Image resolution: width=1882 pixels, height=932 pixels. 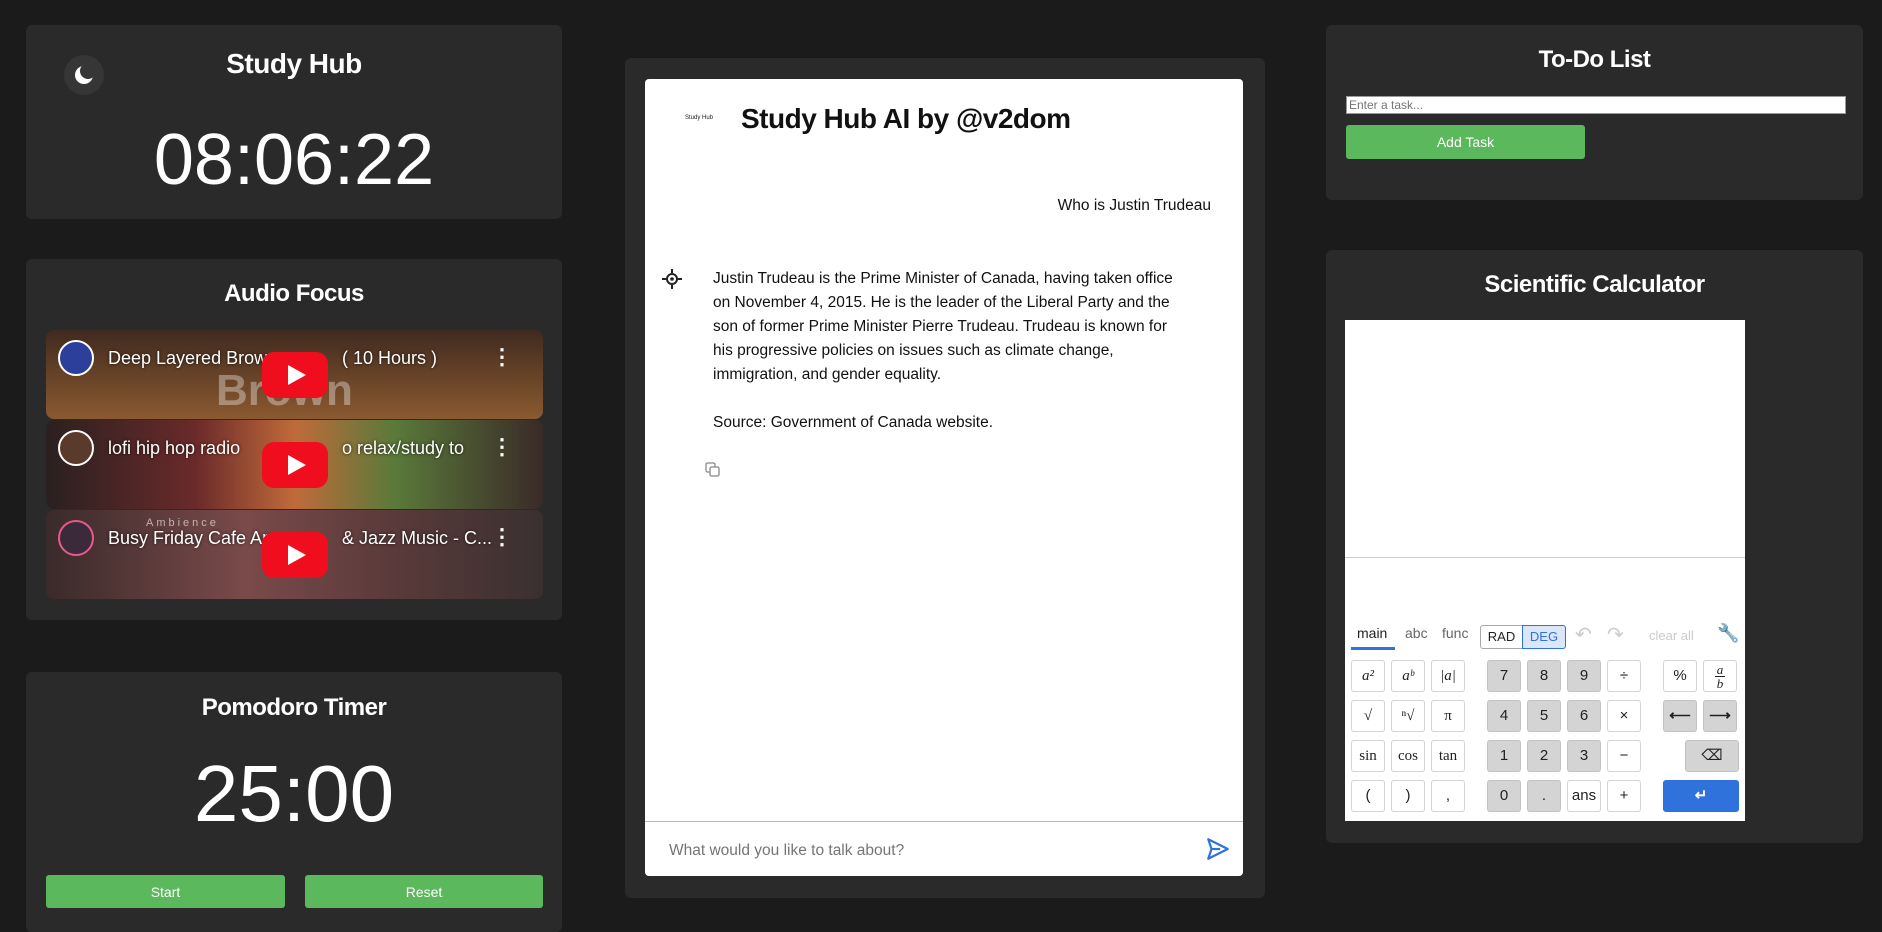 I want to click on key-2: 2, so click(x=1544, y=756).